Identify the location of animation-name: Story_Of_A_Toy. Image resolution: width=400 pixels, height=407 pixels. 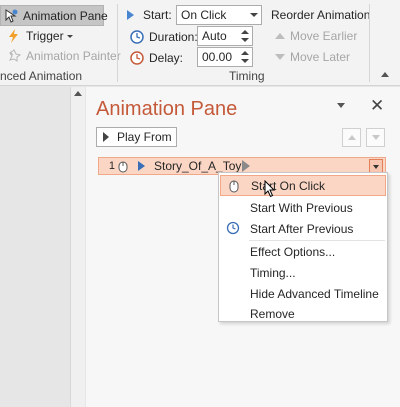
(198, 166).